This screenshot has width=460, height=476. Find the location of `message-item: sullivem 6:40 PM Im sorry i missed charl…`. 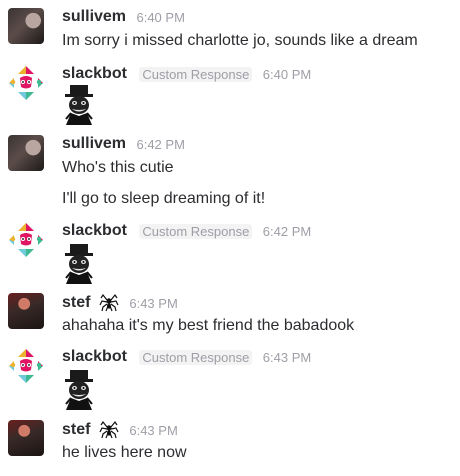

message-item: sullivem 6:40 PM Im sorry i missed charl… is located at coordinates (230, 32).